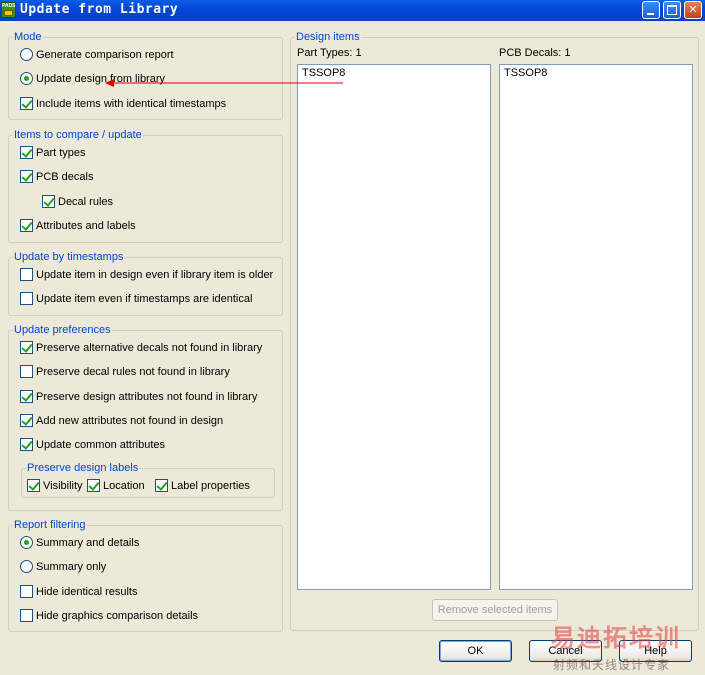  What do you see at coordinates (650, 14) in the screenshot?
I see `minimize-icon` at bounding box center [650, 14].